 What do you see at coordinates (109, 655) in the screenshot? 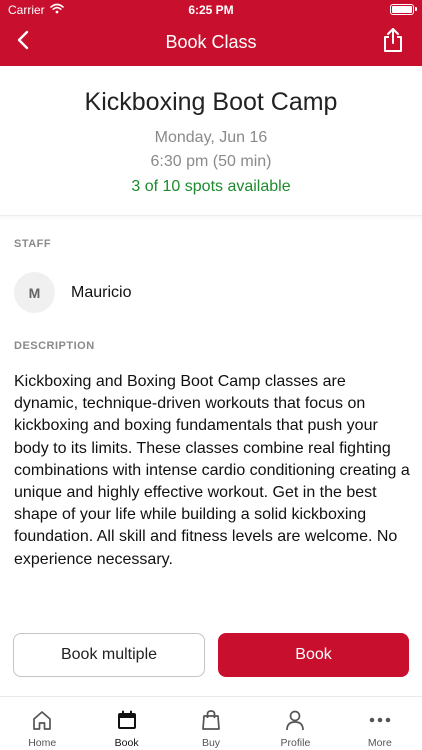
I see `book-multiple-button: Book multiple` at bounding box center [109, 655].